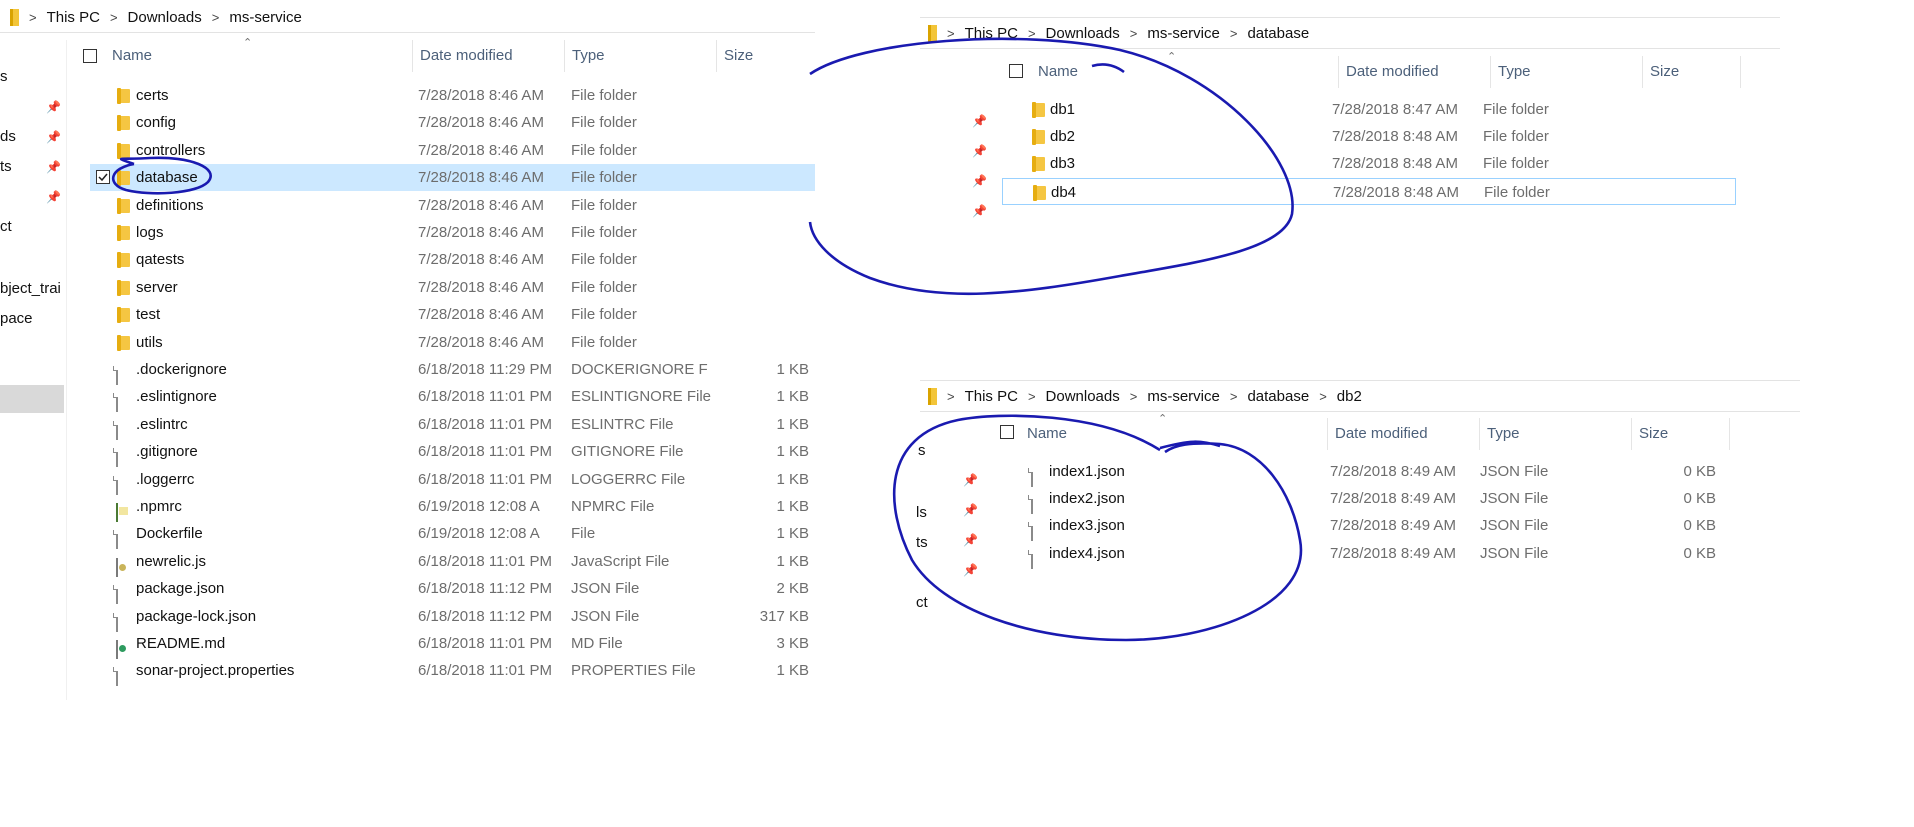 The width and height of the screenshot is (1914, 827). I want to click on nav-pane-divider, so click(66, 370).